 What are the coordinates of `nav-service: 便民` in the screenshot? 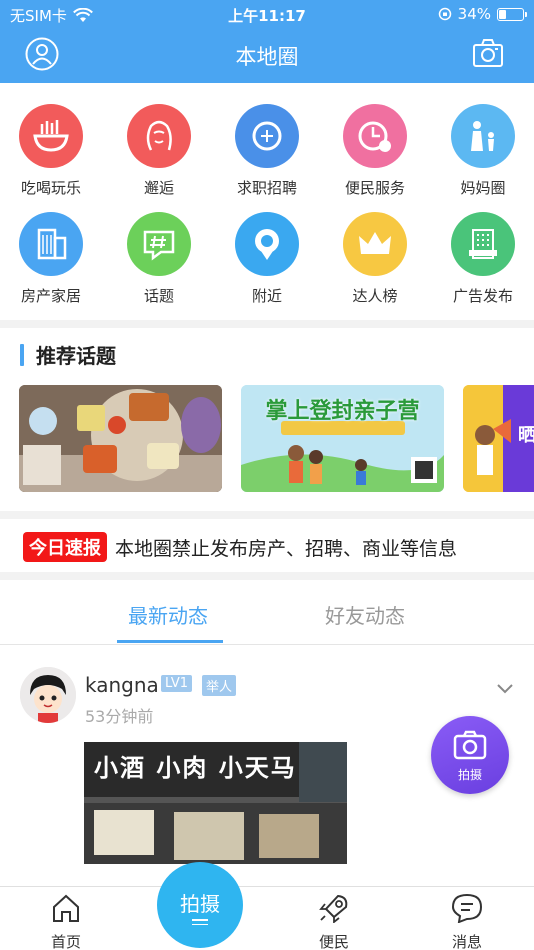 It's located at (334, 921).